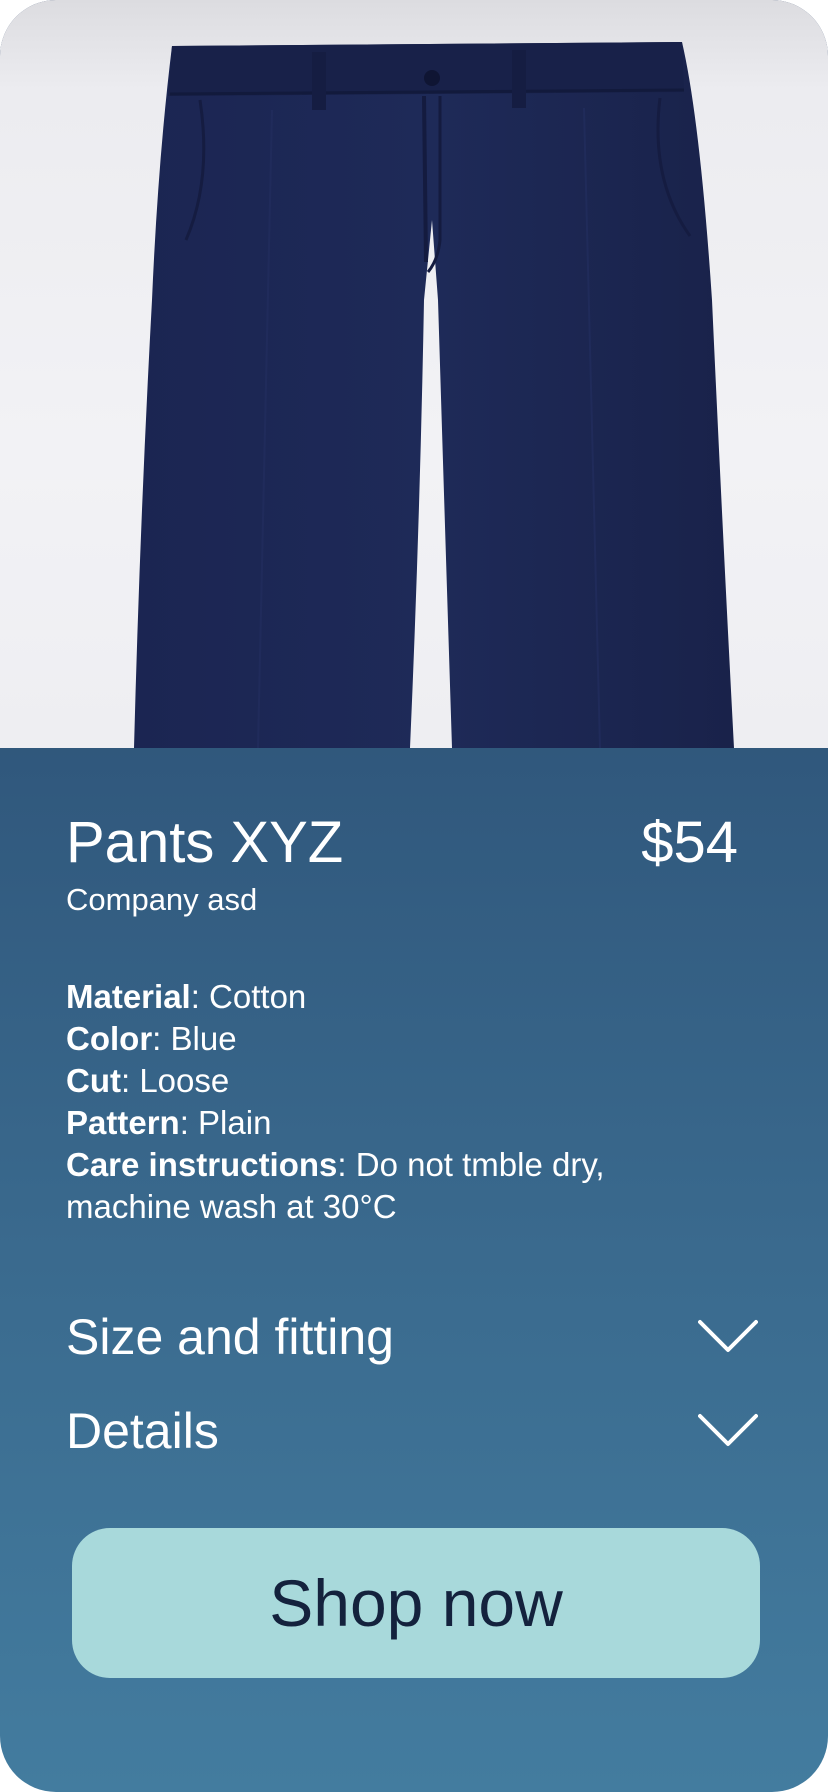 Image resolution: width=828 pixels, height=1792 pixels. I want to click on accordion-label: Size and fitting, so click(230, 1337).